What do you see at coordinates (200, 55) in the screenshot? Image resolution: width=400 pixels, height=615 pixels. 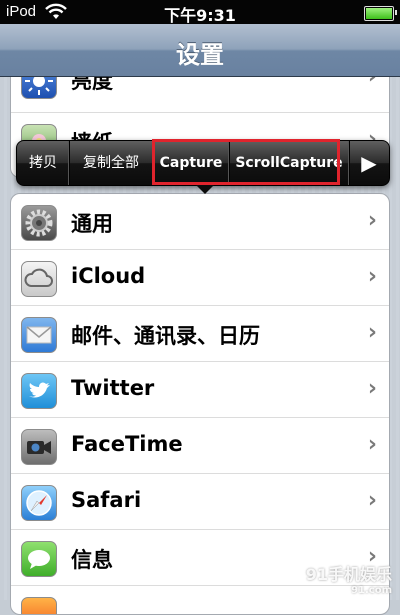 I see `page-title: 设置` at bounding box center [200, 55].